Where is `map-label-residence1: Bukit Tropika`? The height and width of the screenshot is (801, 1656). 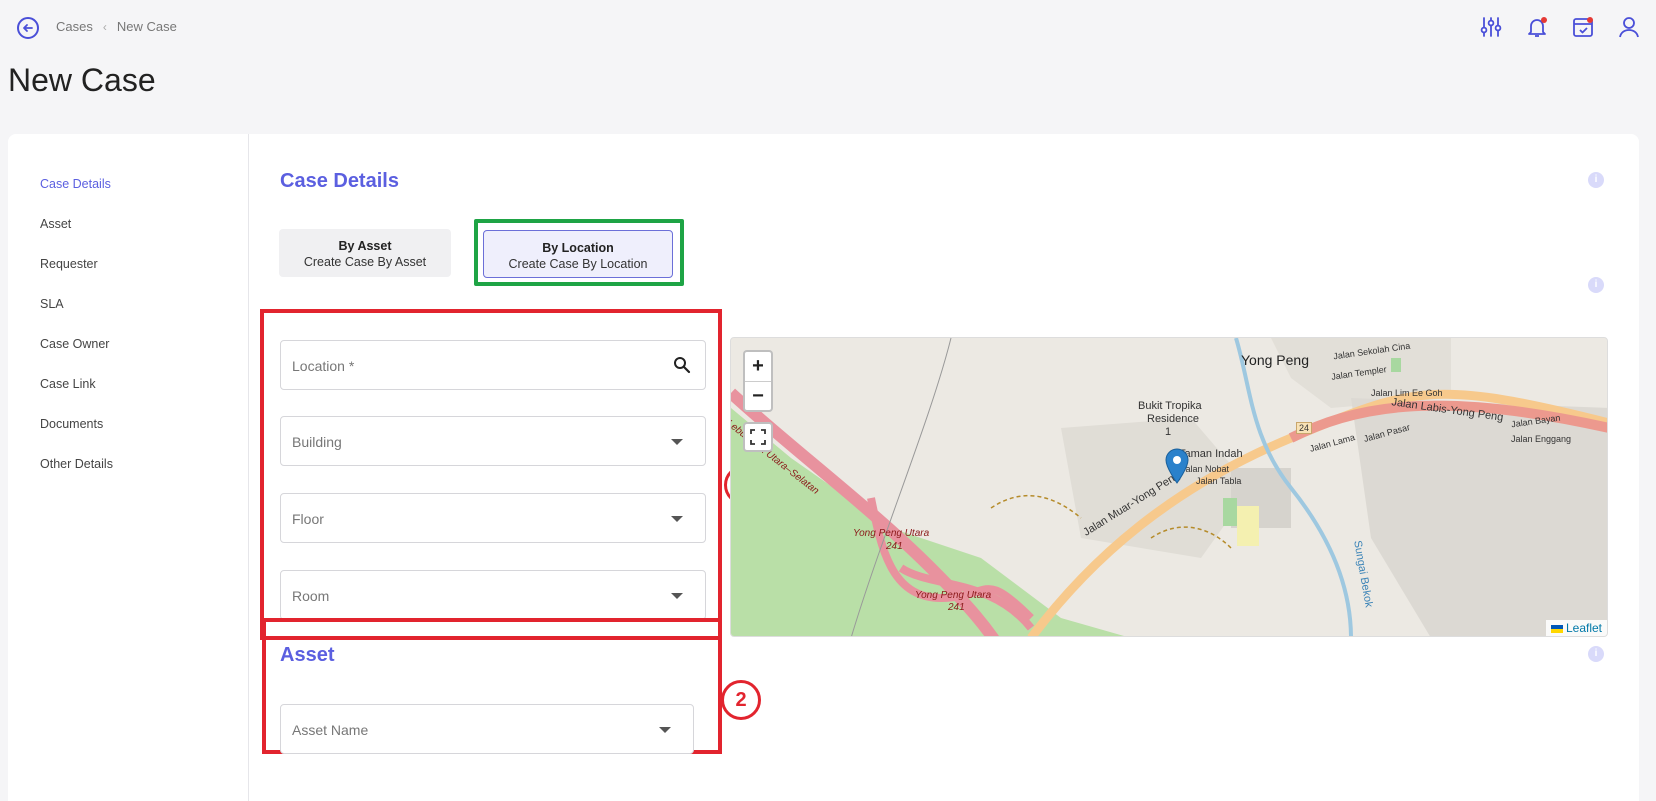 map-label-residence1: Bukit Tropika is located at coordinates (1170, 406).